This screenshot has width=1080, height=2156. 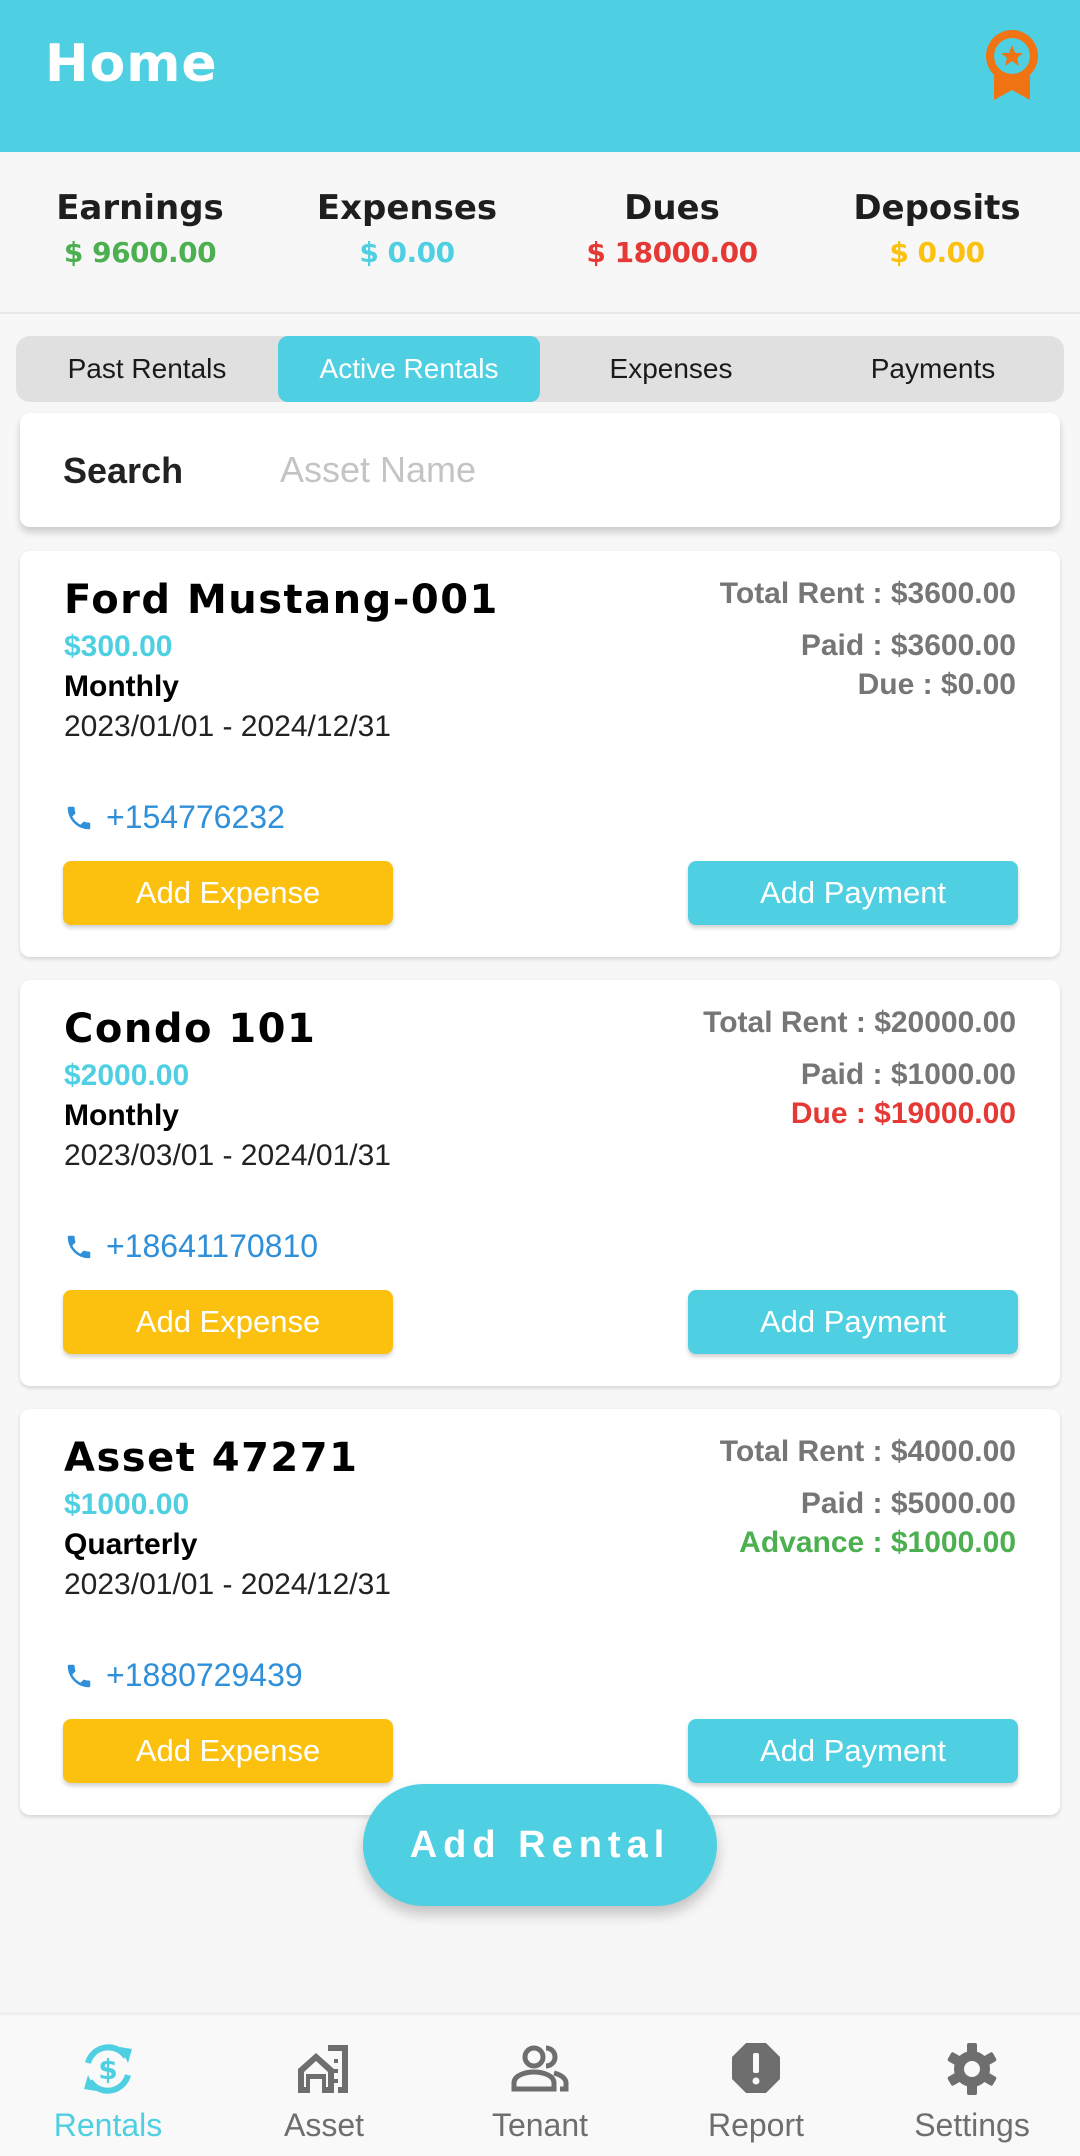 I want to click on rent-rate: $300.00, so click(x=118, y=646).